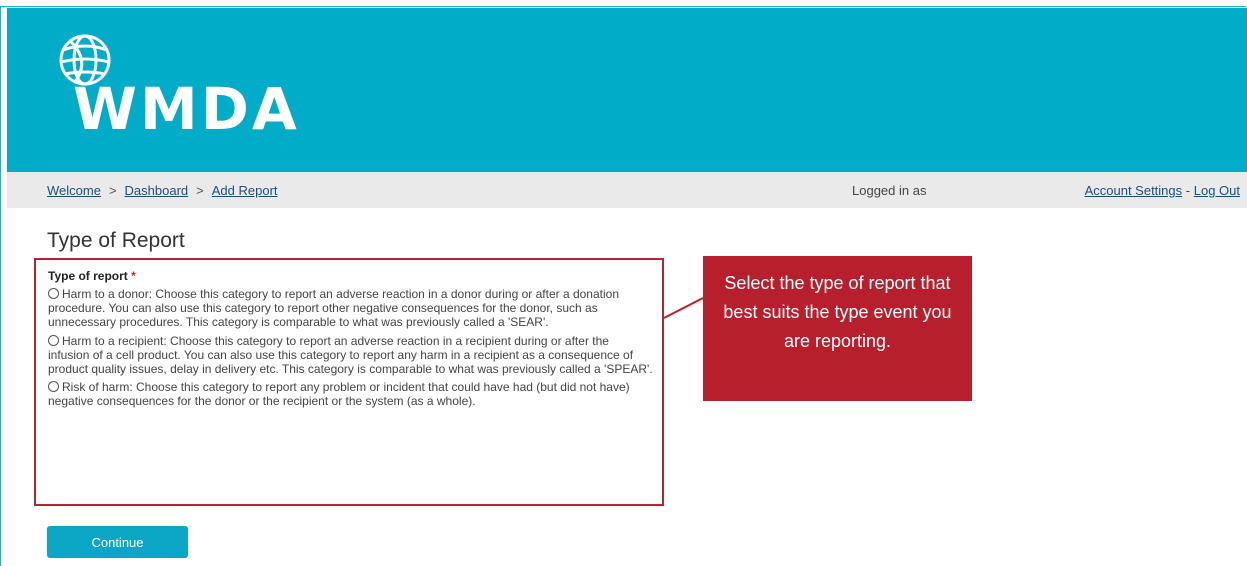 The height and width of the screenshot is (566, 1247). What do you see at coordinates (683, 308) in the screenshot?
I see `callout-connector` at bounding box center [683, 308].